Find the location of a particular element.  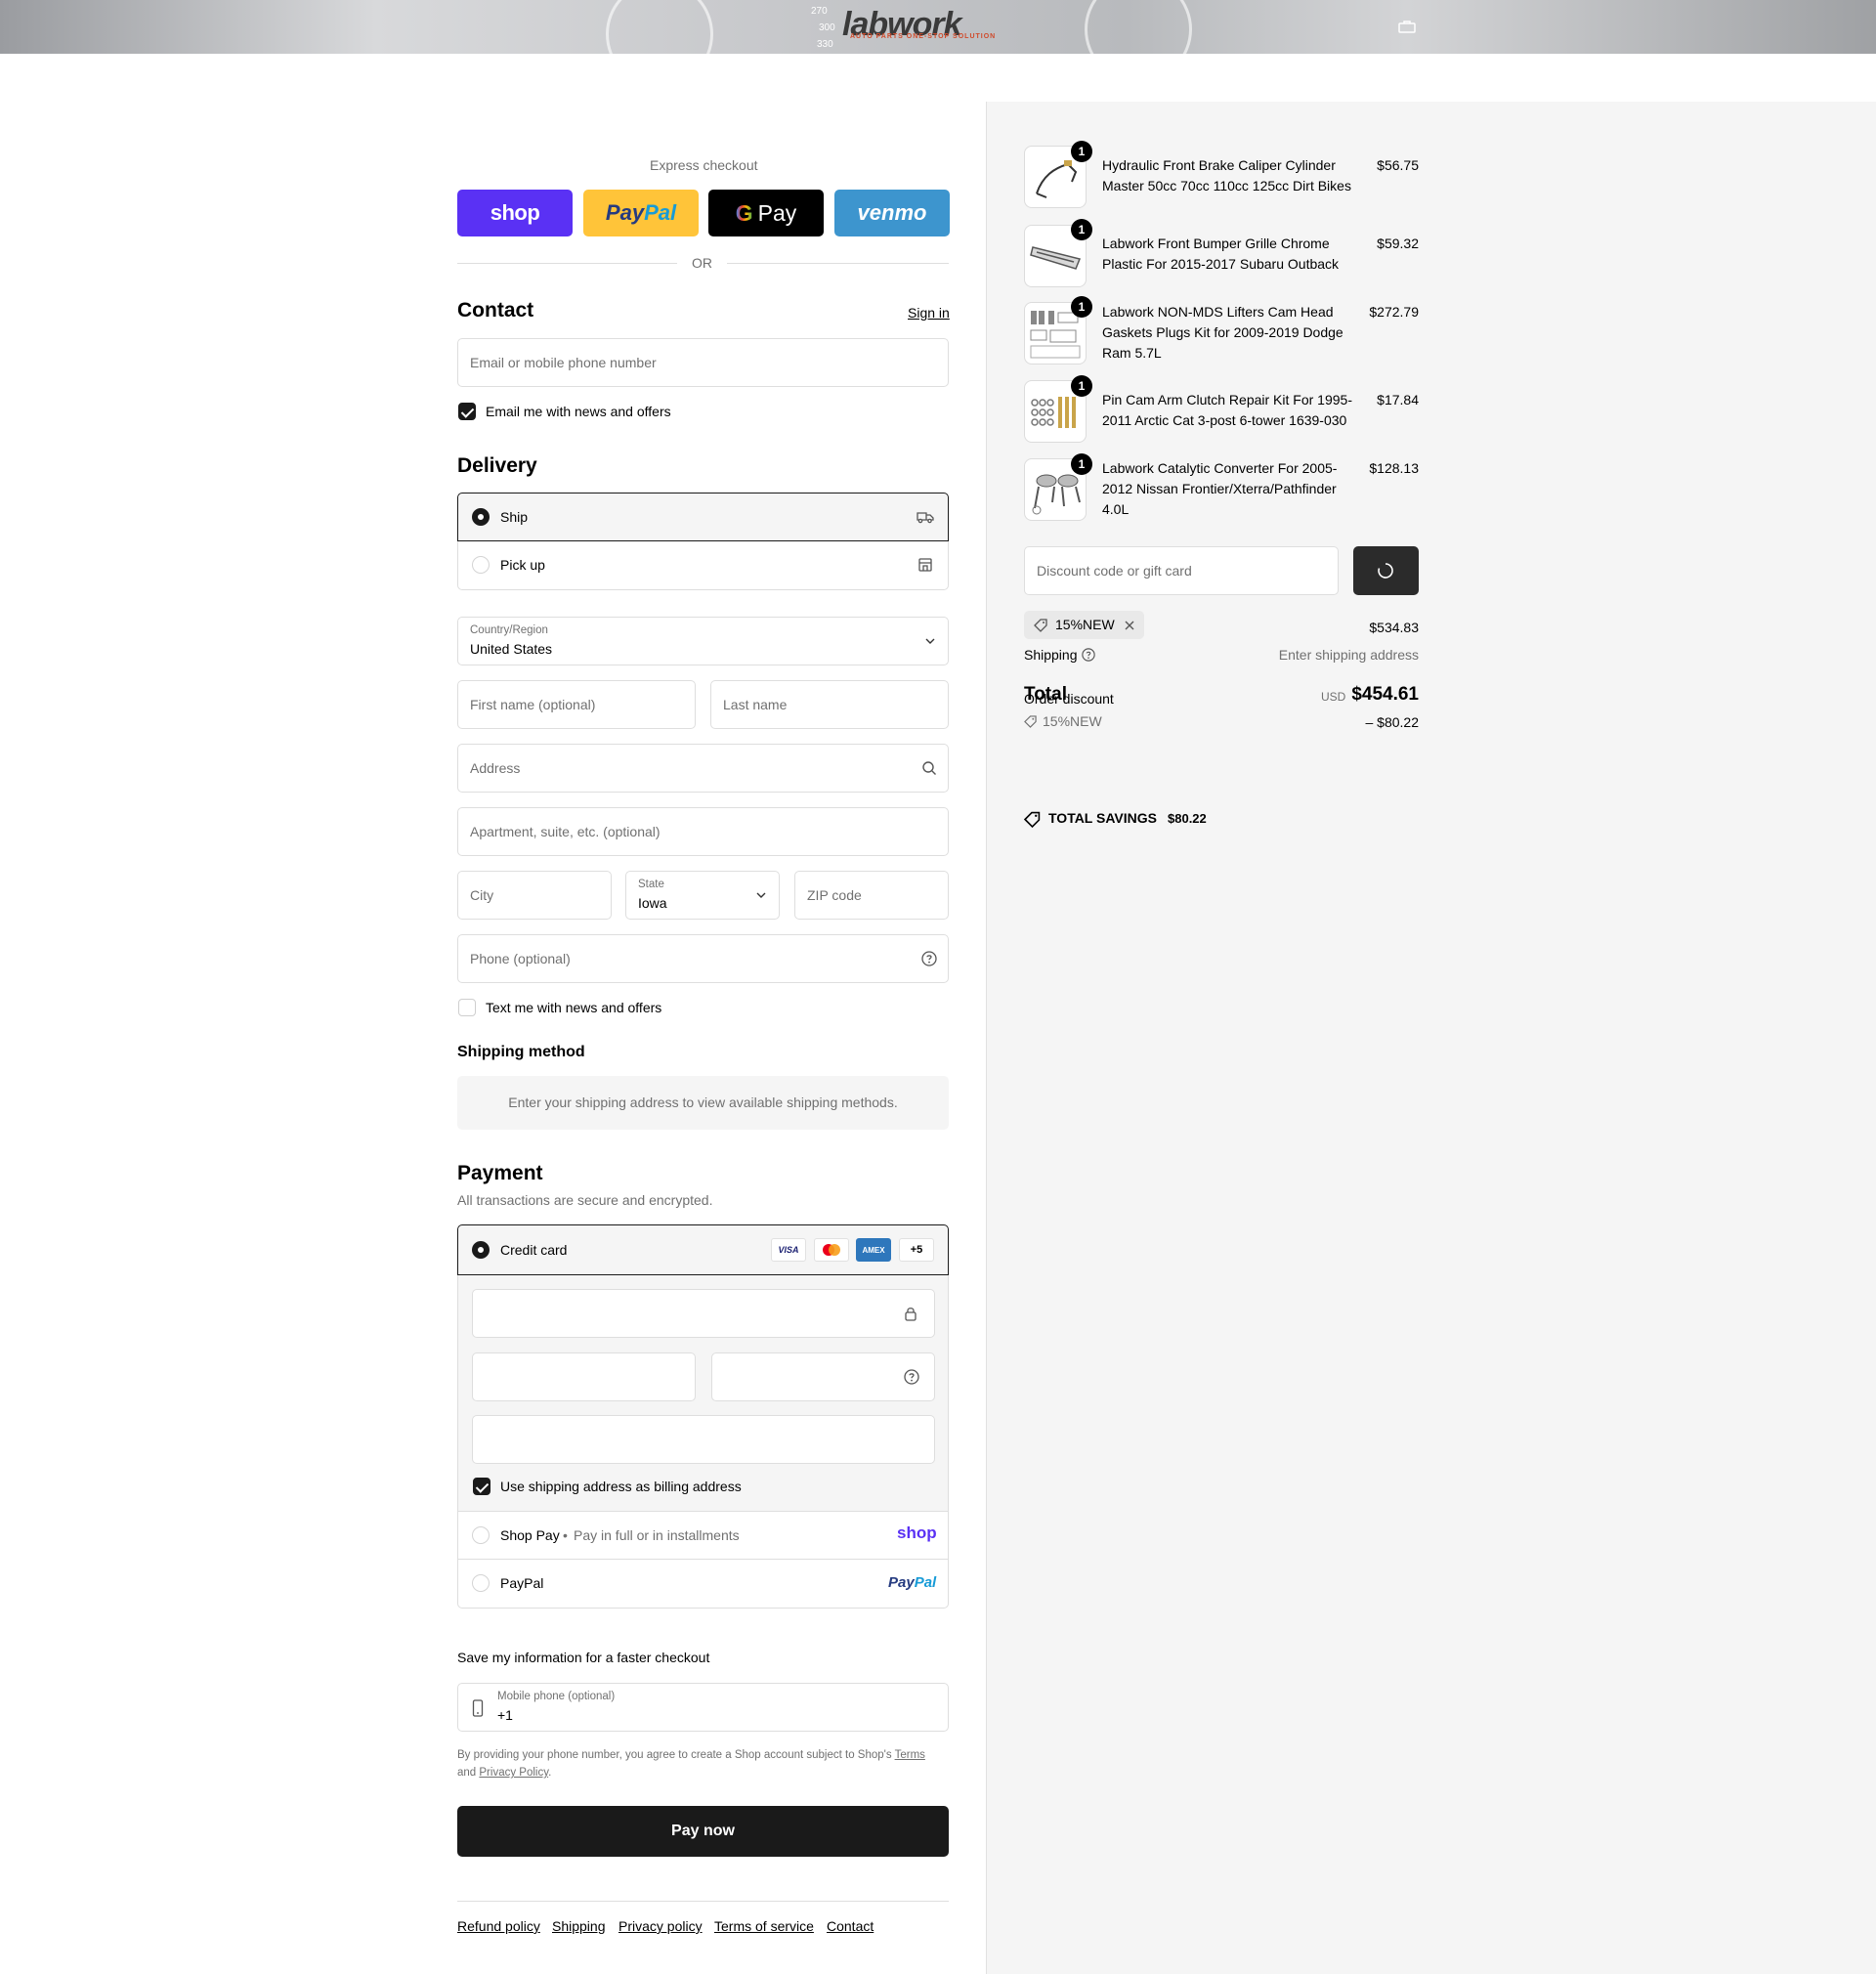

shop-pay-express-button: shop is located at coordinates (515, 213).